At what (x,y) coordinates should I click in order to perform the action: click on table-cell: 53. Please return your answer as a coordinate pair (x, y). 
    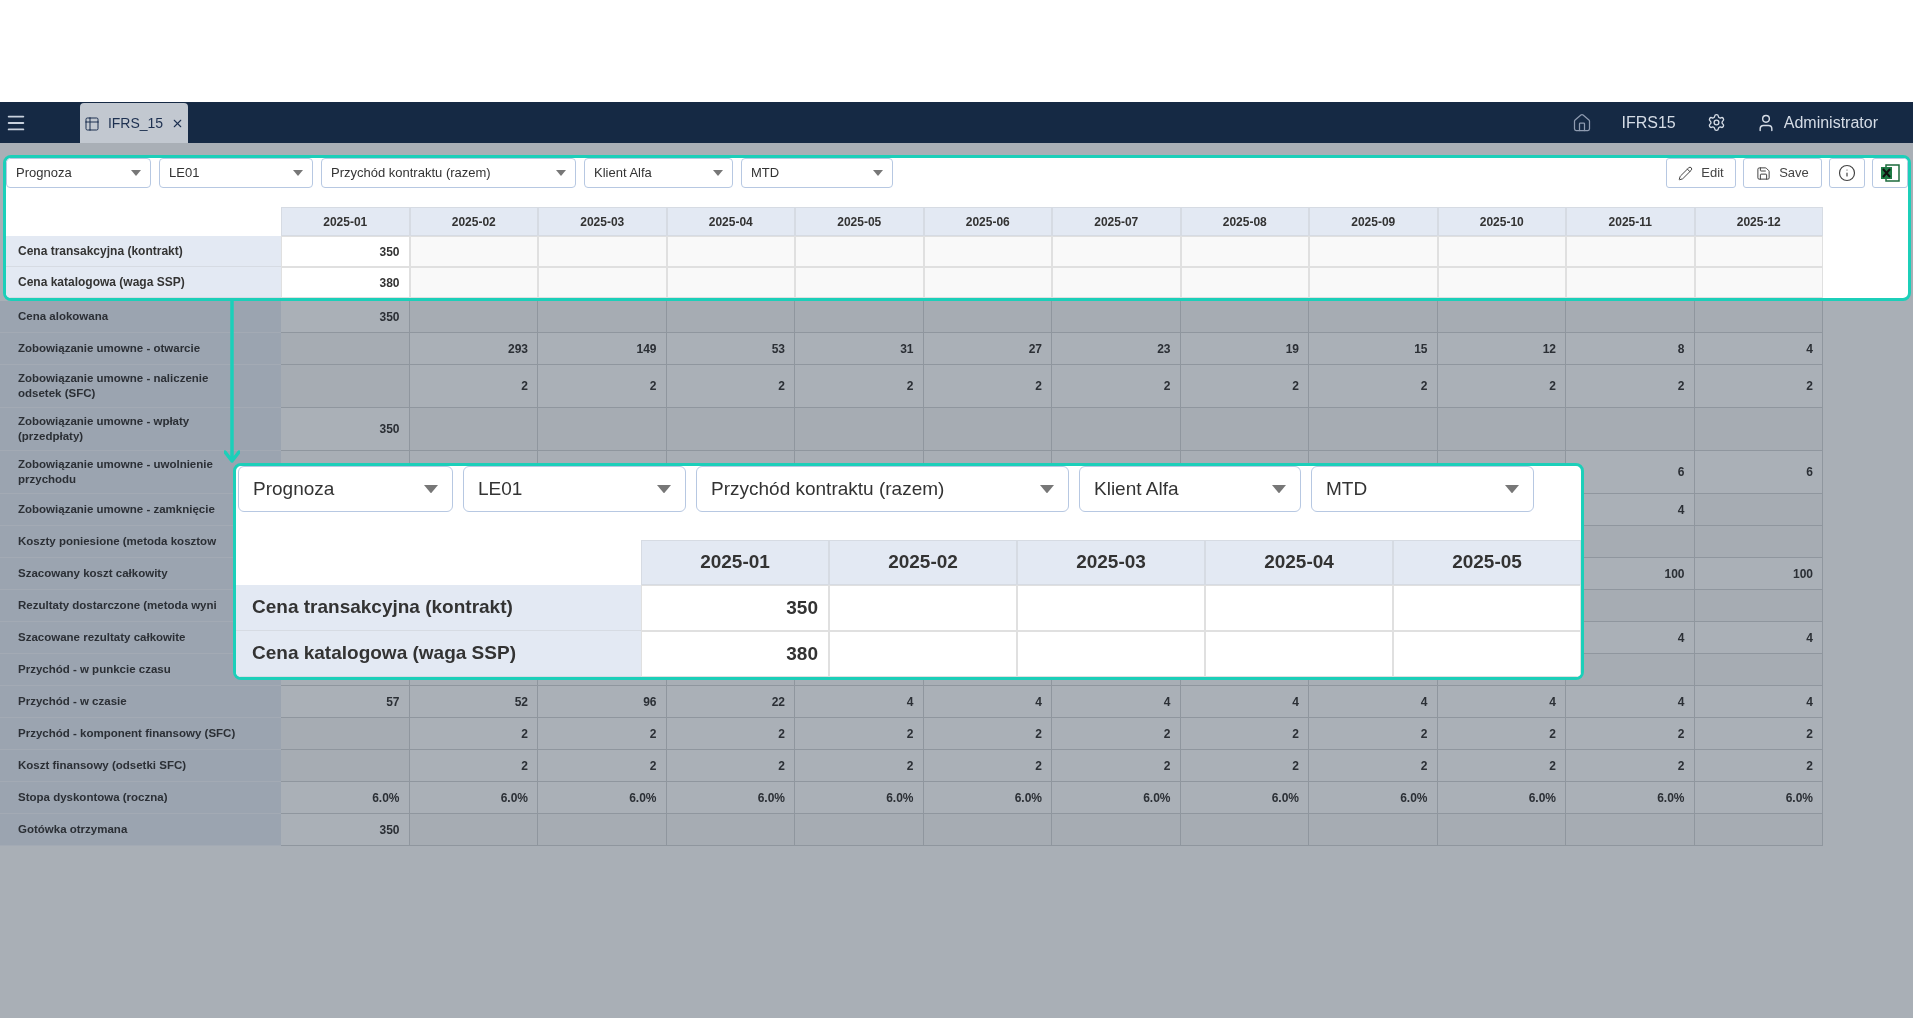
    Looking at the image, I should click on (730, 349).